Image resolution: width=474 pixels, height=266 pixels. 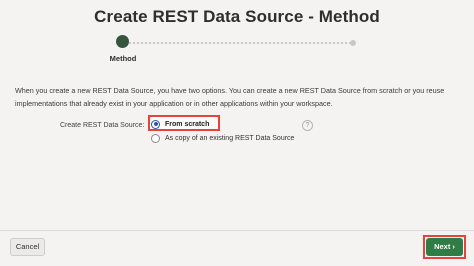 I want to click on wizard-progress-track, so click(x=242, y=43).